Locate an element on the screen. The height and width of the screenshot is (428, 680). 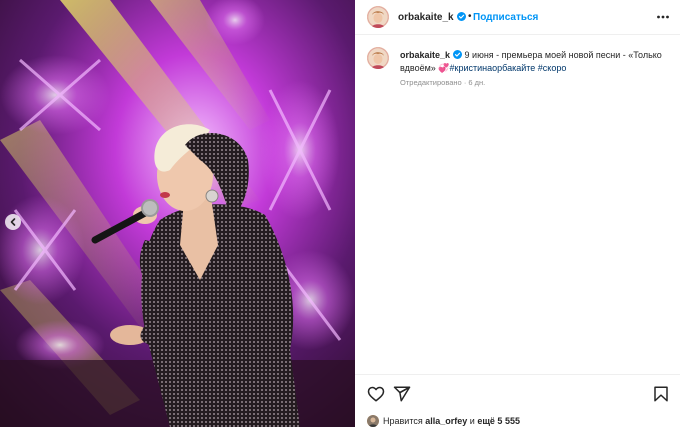
likes-summary: Нравится alla_orfey и ещё 5 555 is located at coordinates (443, 421).